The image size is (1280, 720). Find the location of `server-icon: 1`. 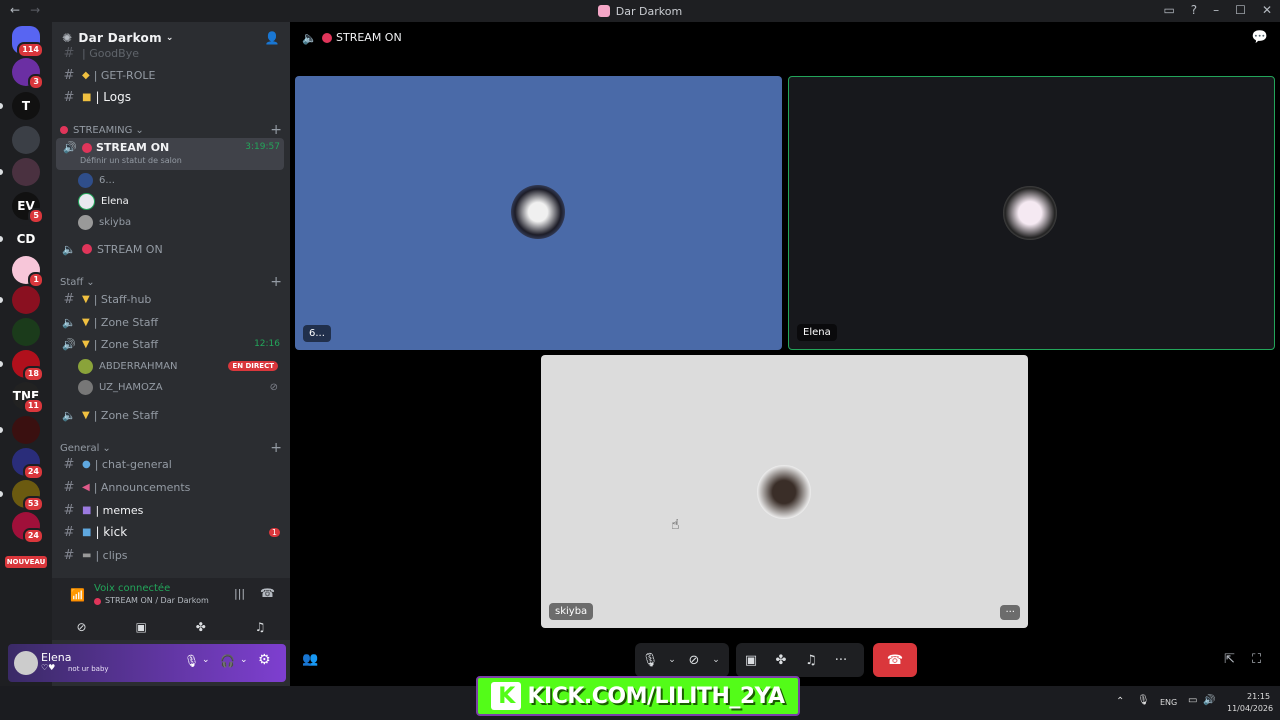

server-icon: 1 is located at coordinates (28, 272).